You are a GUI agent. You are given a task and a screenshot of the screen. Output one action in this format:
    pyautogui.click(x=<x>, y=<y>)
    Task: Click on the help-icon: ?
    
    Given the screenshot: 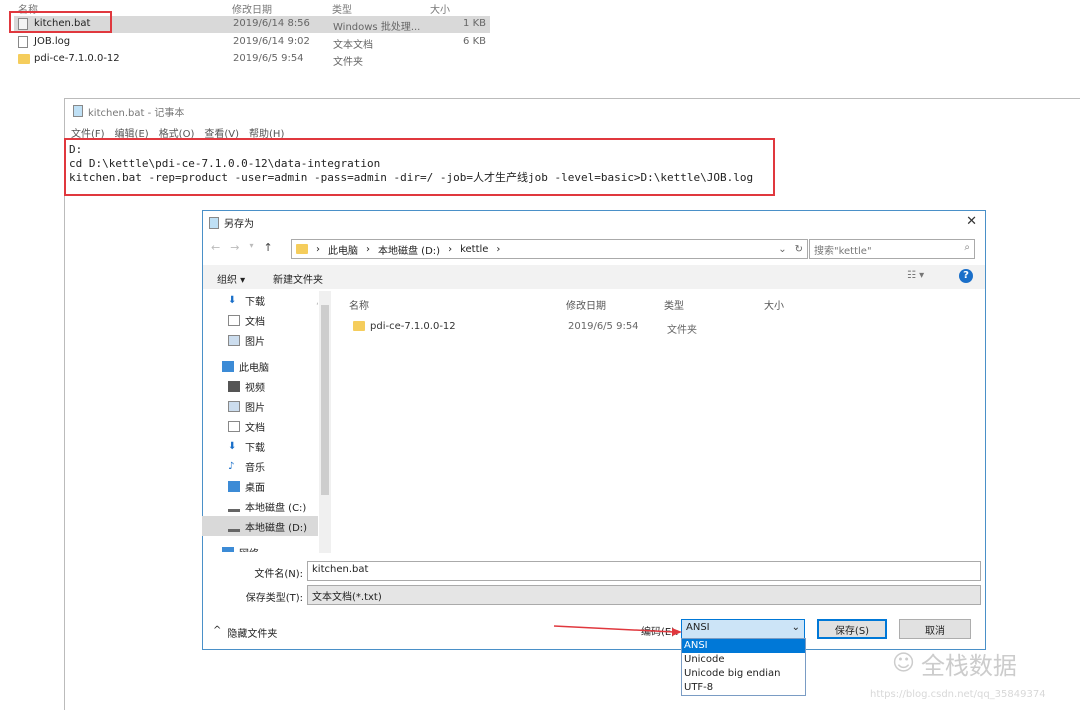 What is the action you would take?
    pyautogui.click(x=966, y=276)
    